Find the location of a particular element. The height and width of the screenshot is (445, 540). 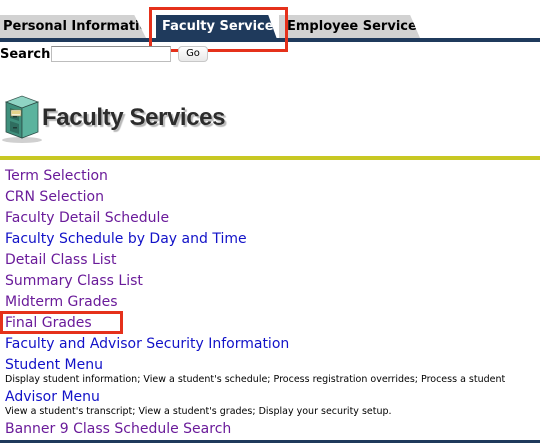

tab-personal-information: Personal Information is located at coordinates (73, 26).